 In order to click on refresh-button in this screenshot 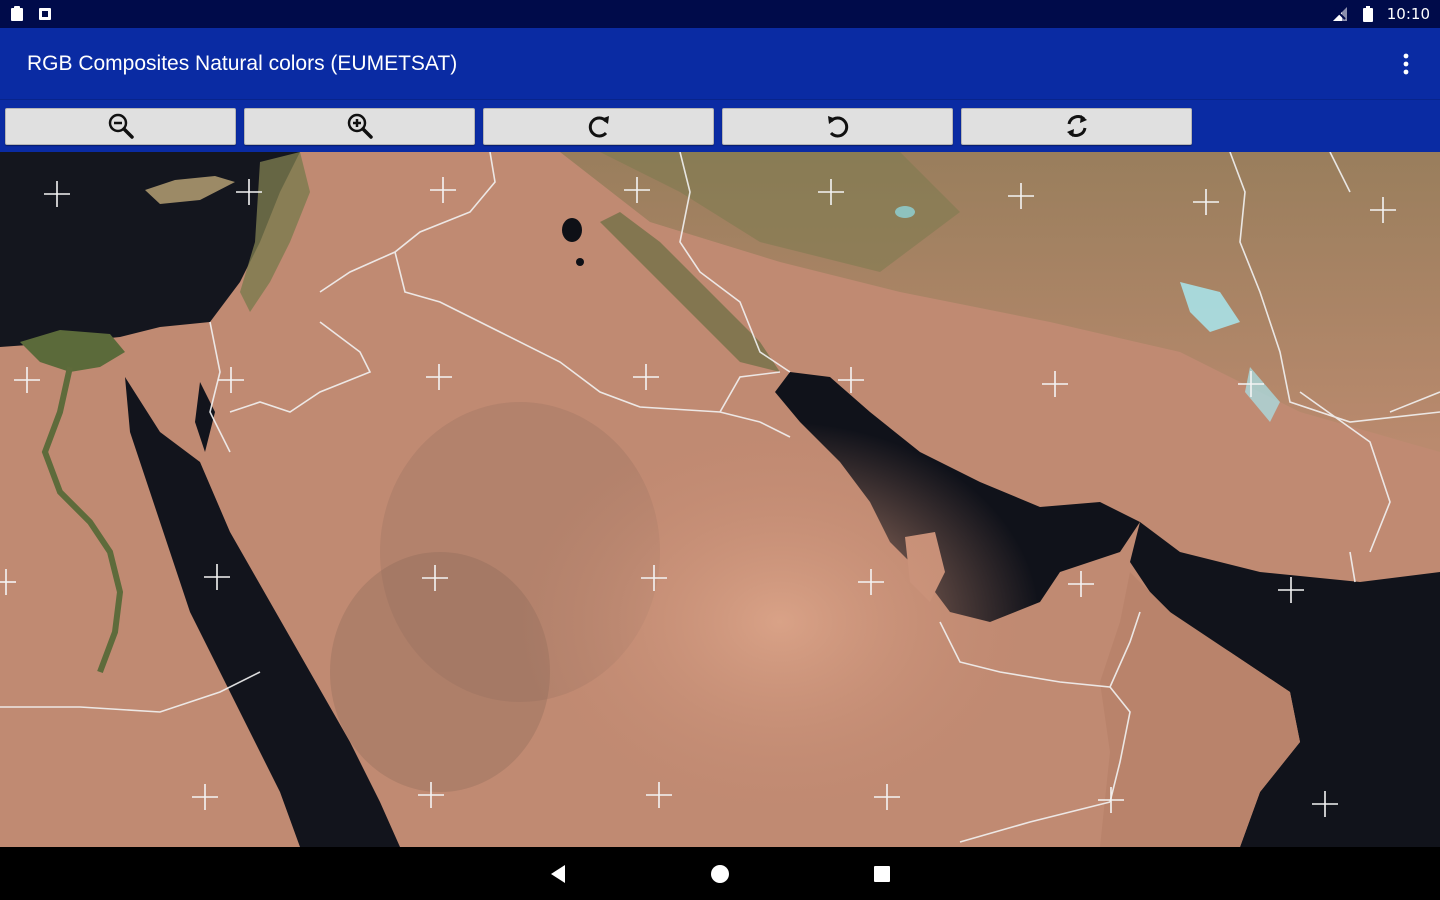, I will do `click(1076, 126)`.